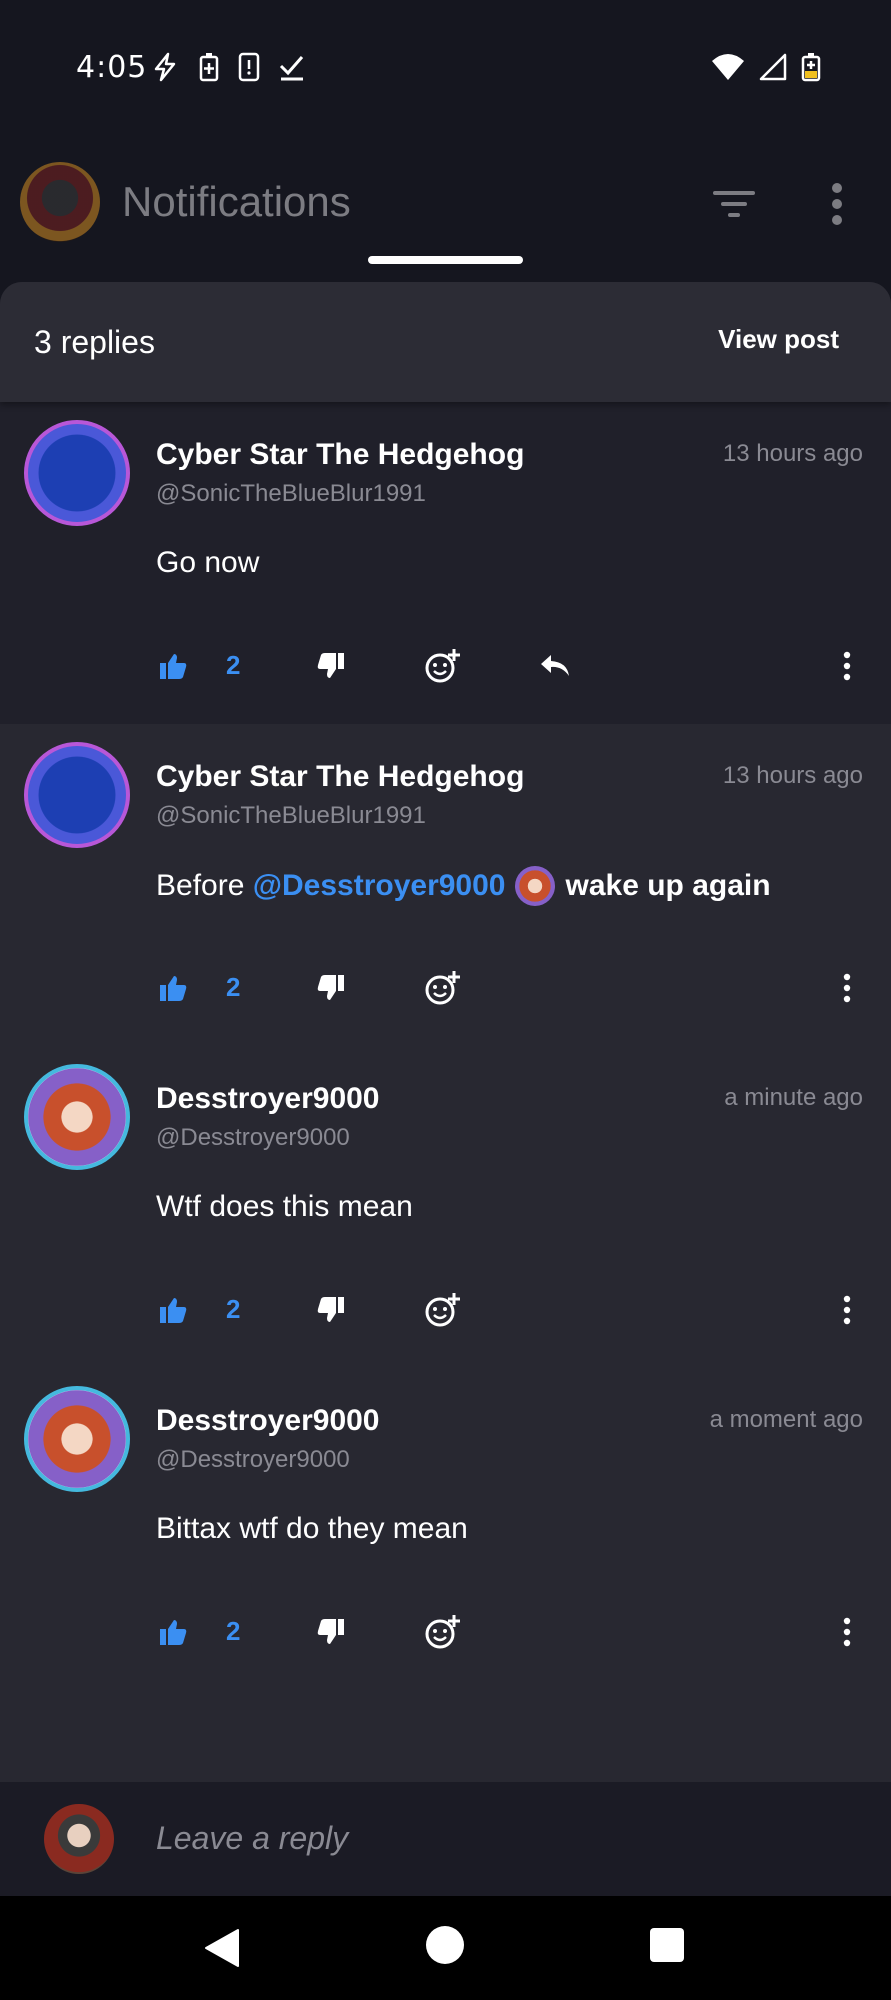 Image resolution: width=891 pixels, height=2000 pixels. I want to click on signal-icon, so click(773, 67).